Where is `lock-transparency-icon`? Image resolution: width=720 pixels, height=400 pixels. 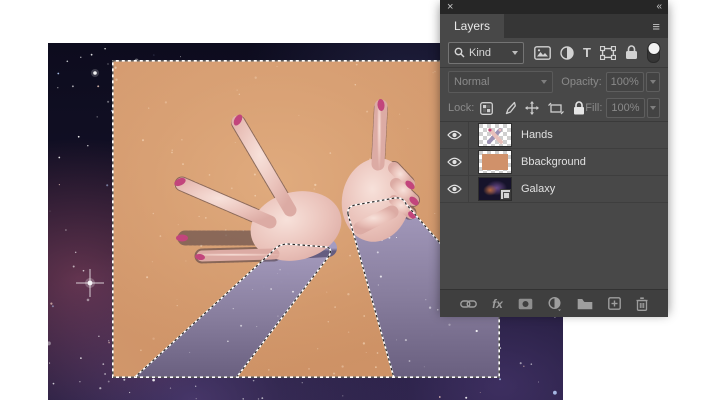
lock-transparency-icon is located at coordinates (487, 108).